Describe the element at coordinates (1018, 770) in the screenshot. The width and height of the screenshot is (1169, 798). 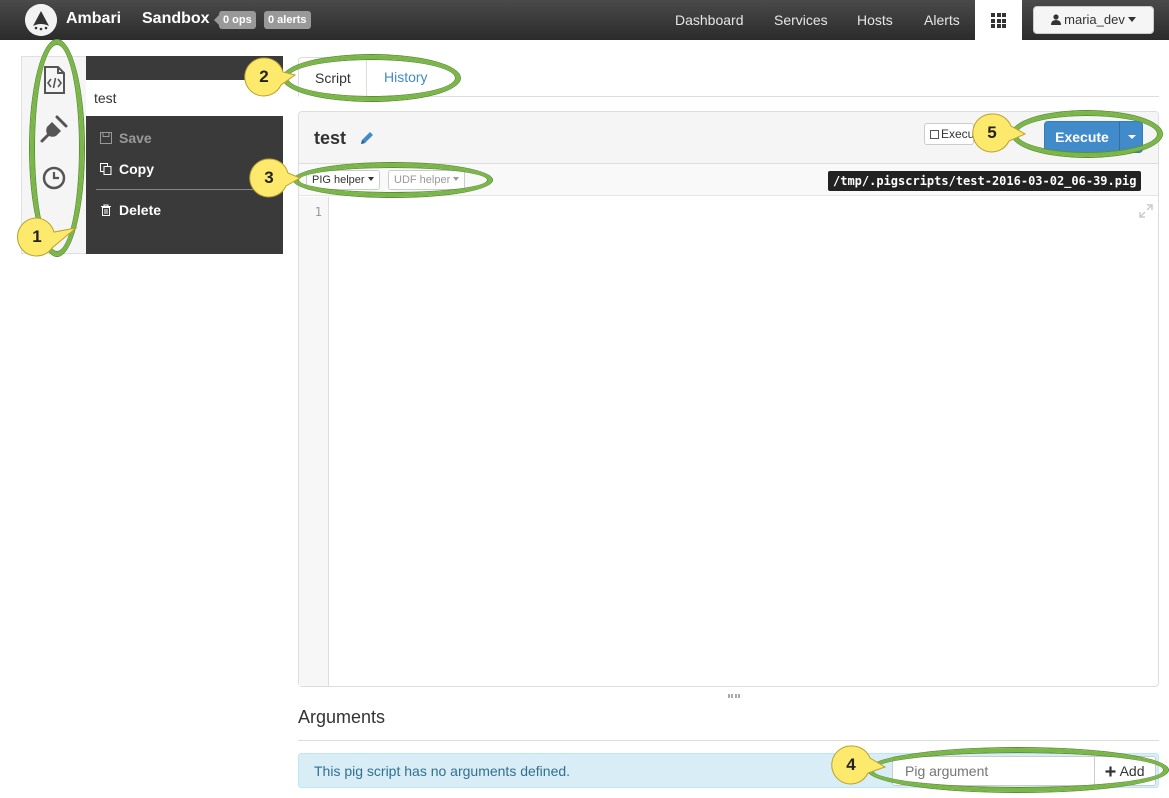
I see `highlight-ring-argument` at that location.